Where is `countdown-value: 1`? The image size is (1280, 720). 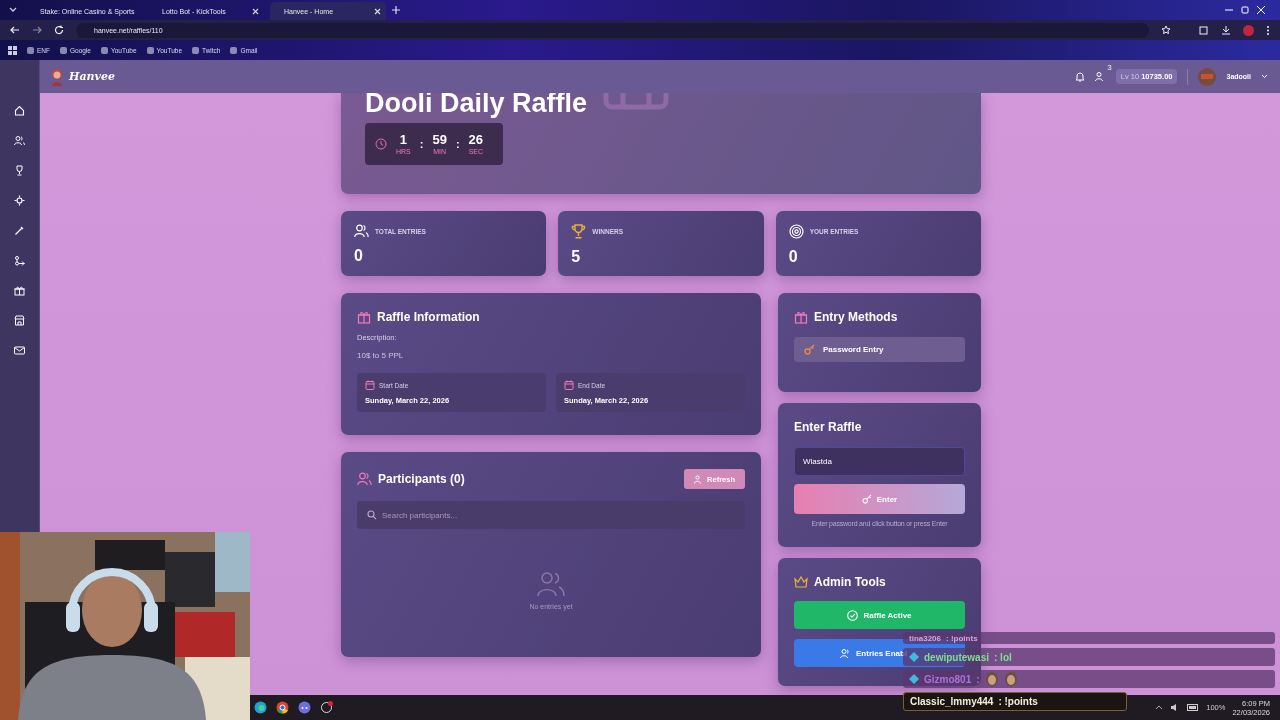 countdown-value: 1 is located at coordinates (403, 140).